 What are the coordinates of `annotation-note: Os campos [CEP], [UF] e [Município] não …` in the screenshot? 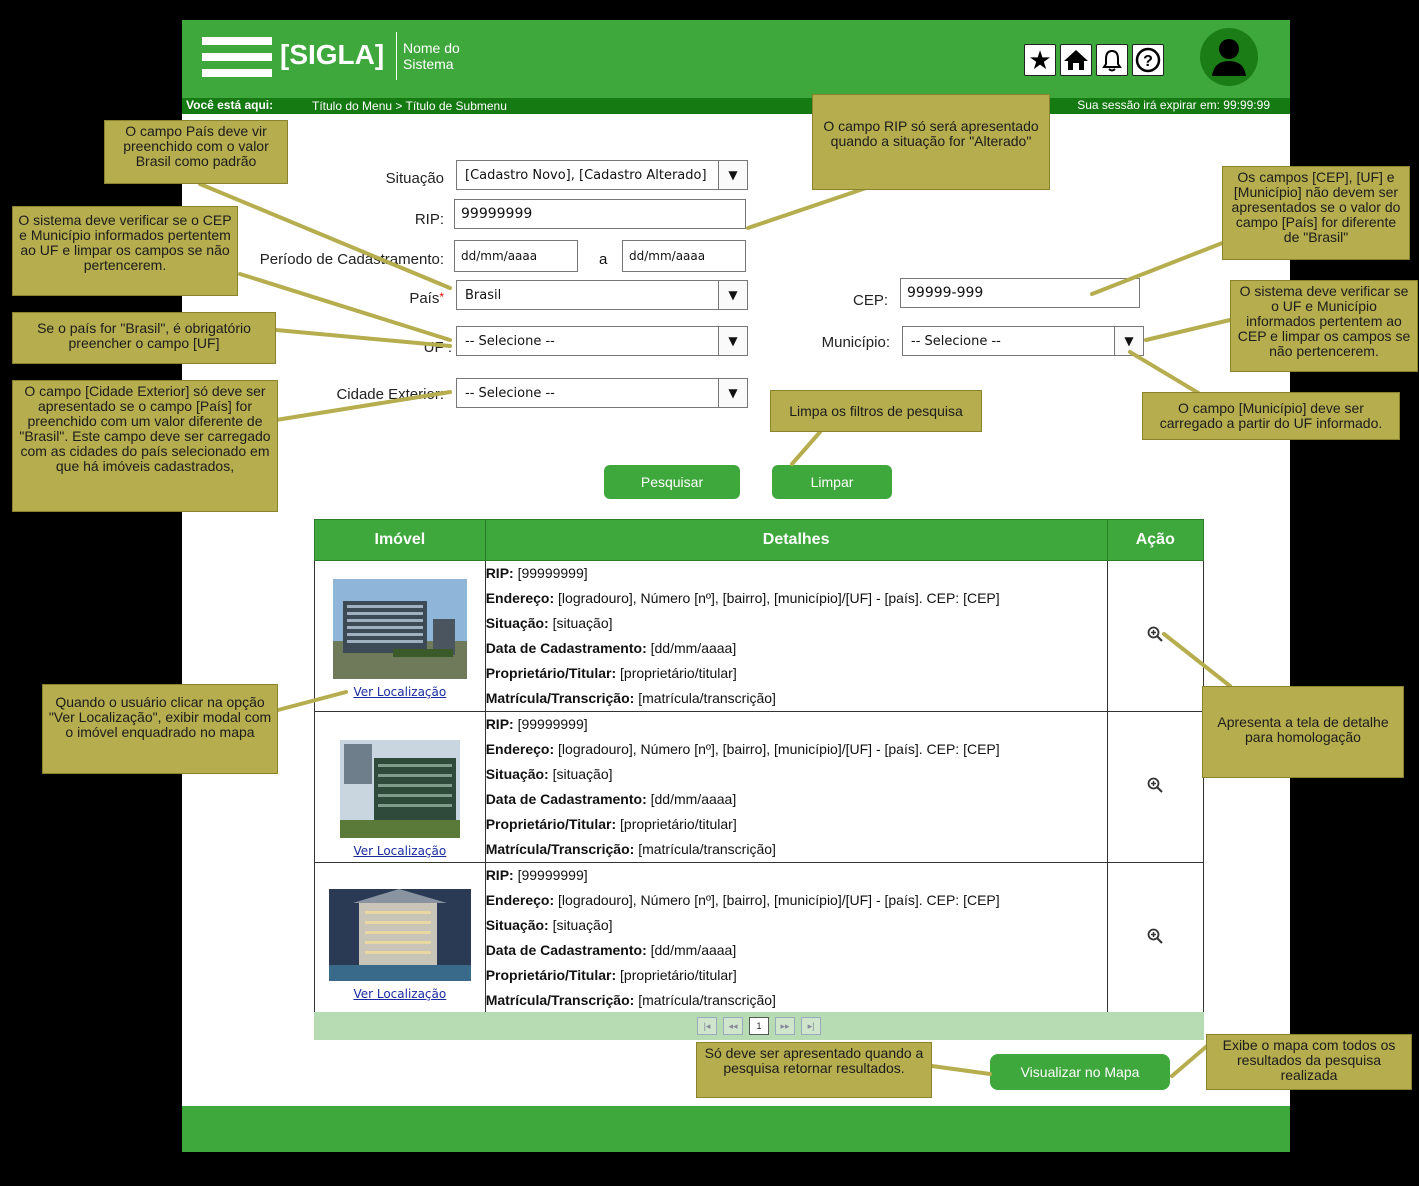 It's located at (1316, 213).